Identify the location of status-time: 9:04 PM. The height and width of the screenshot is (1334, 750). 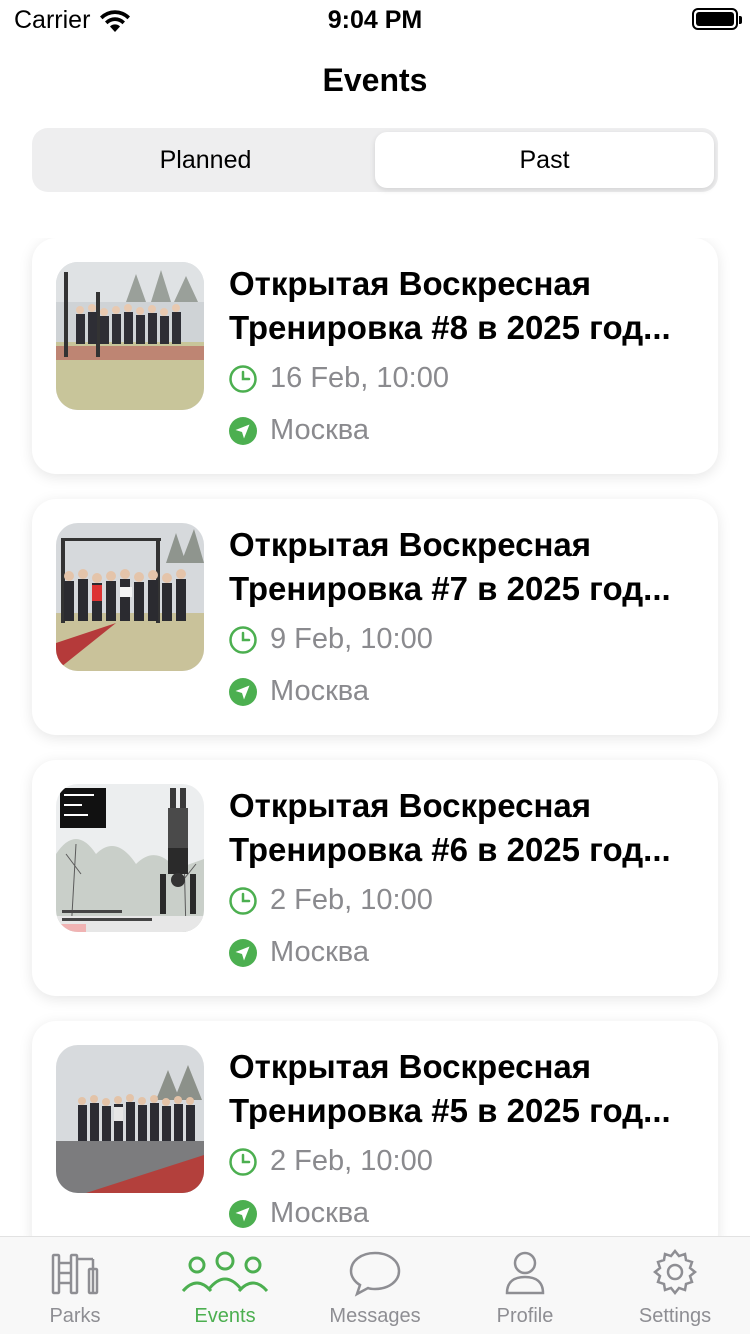
(375, 20).